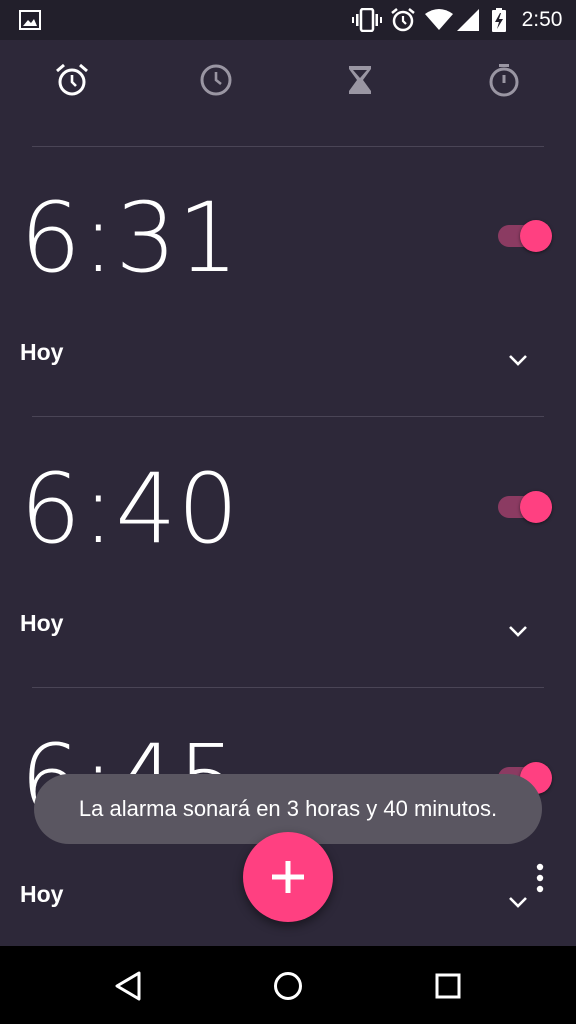 This screenshot has width=576, height=1024. I want to click on battery-charging-icon, so click(499, 20).